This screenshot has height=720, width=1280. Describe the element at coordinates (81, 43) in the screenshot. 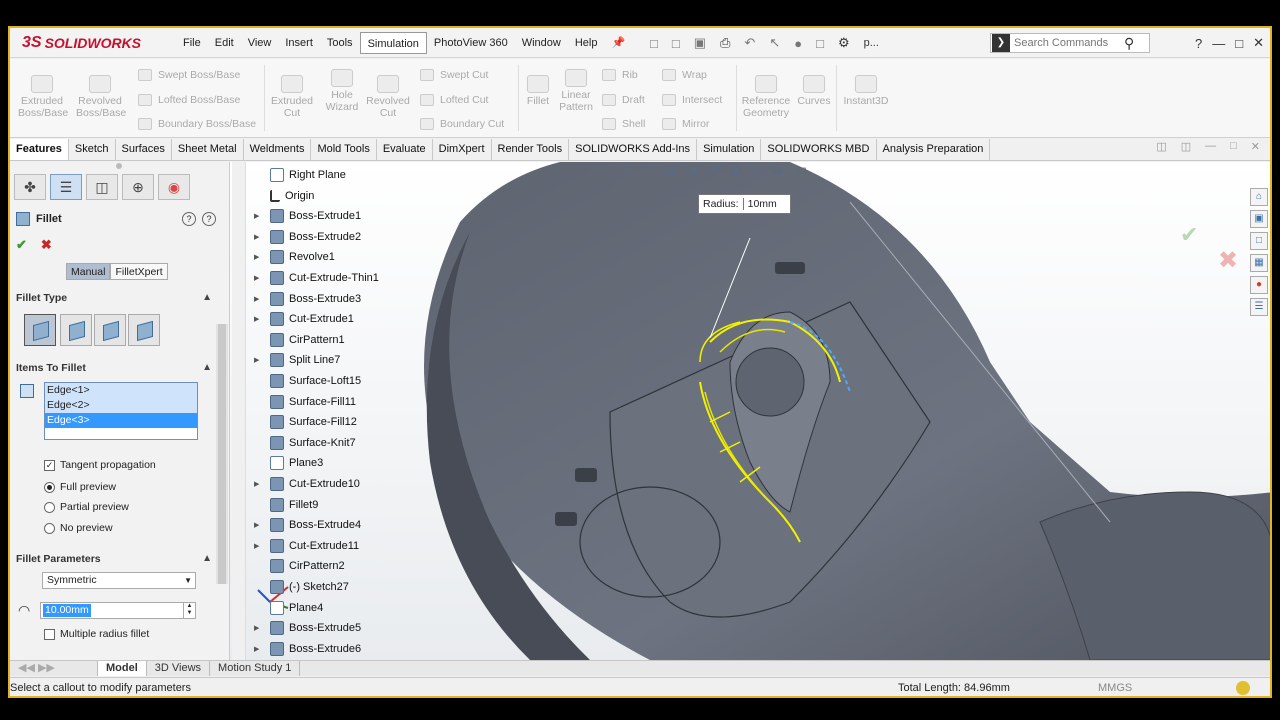

I see `solidworks-logo: 3S SOLIDWORKS` at that location.